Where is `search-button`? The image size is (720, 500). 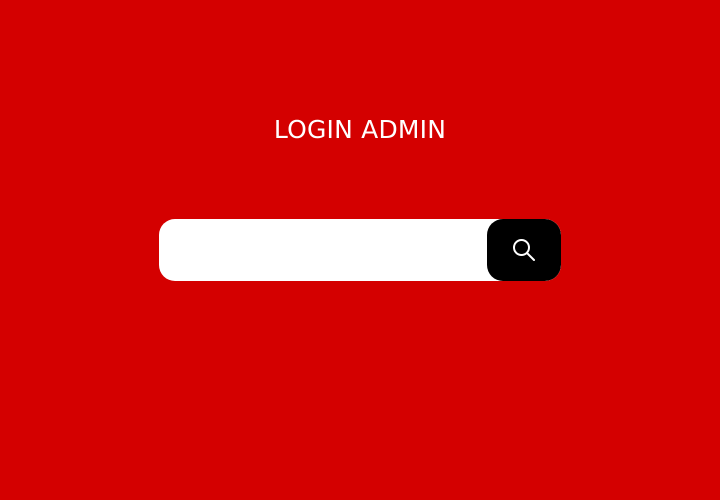 search-button is located at coordinates (524, 250).